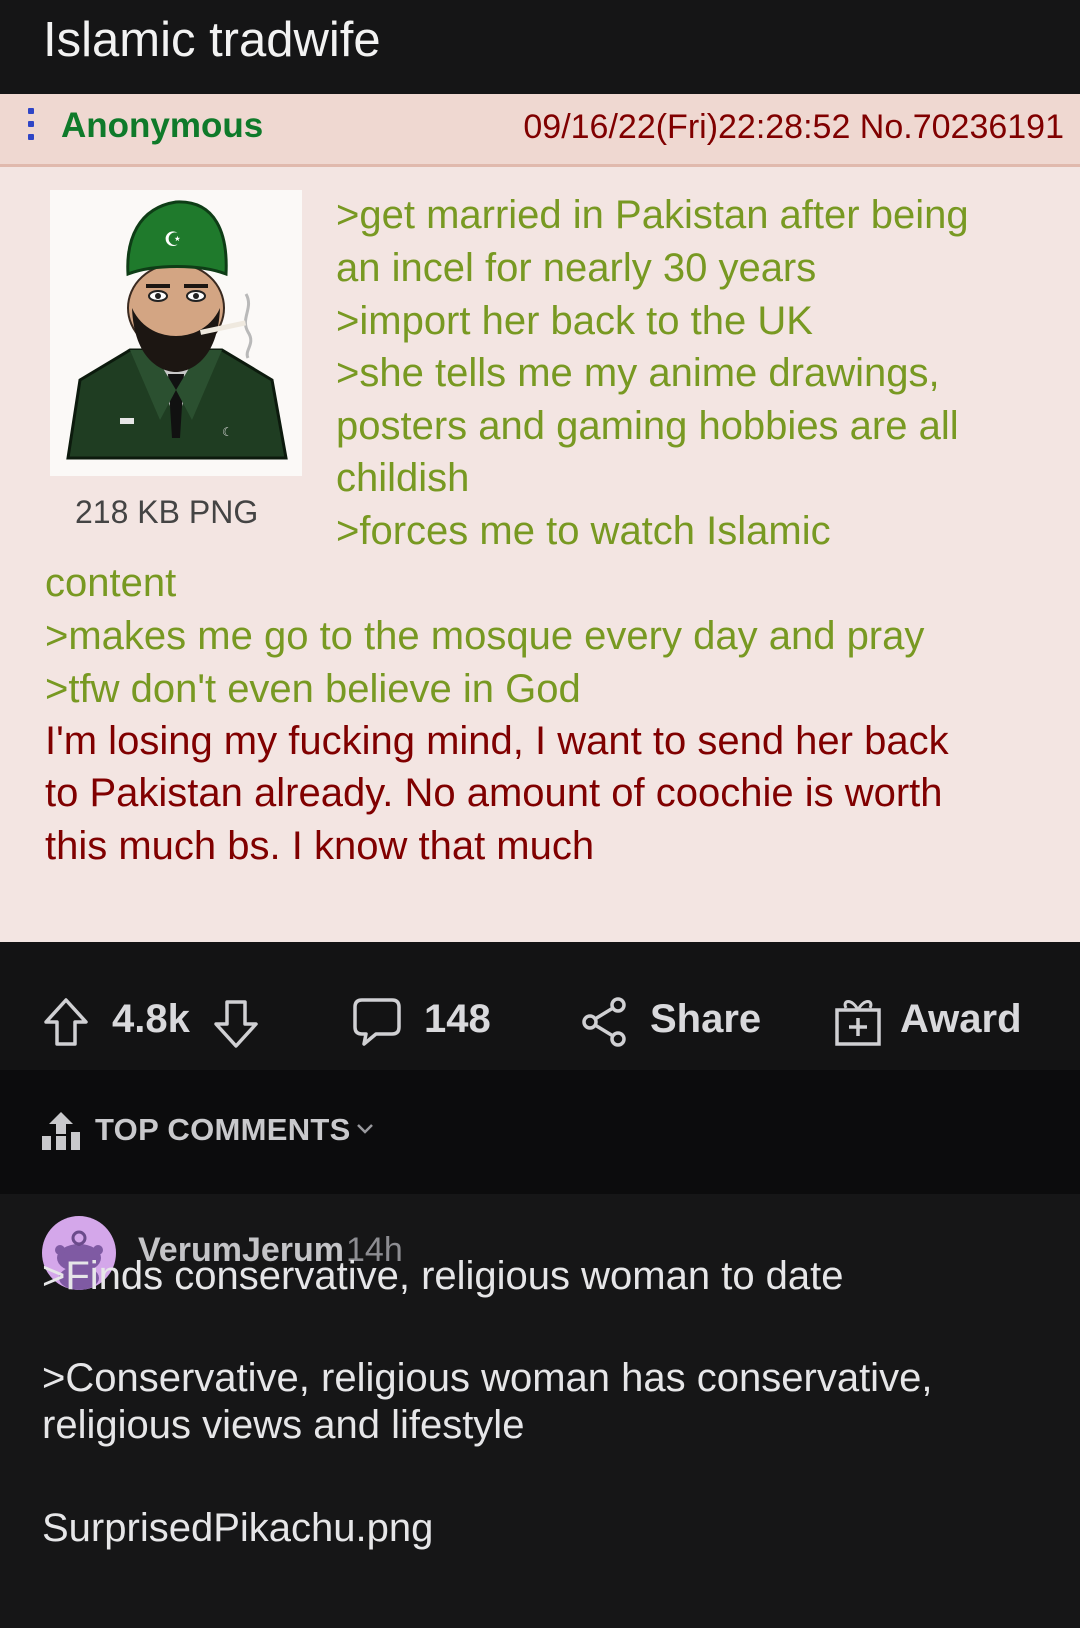  What do you see at coordinates (238, 1528) in the screenshot?
I see `comment-line-4: SurprisedPikachu.png` at bounding box center [238, 1528].